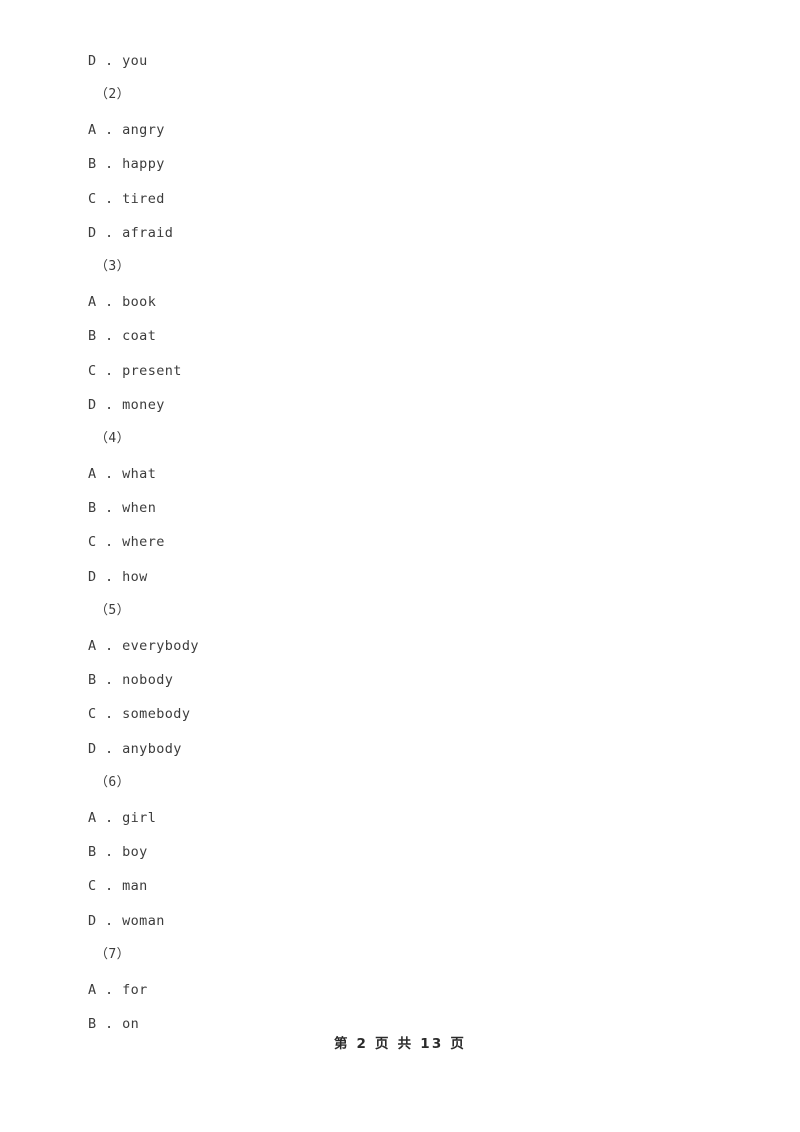  What do you see at coordinates (400, 1044) in the screenshot?
I see `page-footer: 第 2 页 共 13 页` at bounding box center [400, 1044].